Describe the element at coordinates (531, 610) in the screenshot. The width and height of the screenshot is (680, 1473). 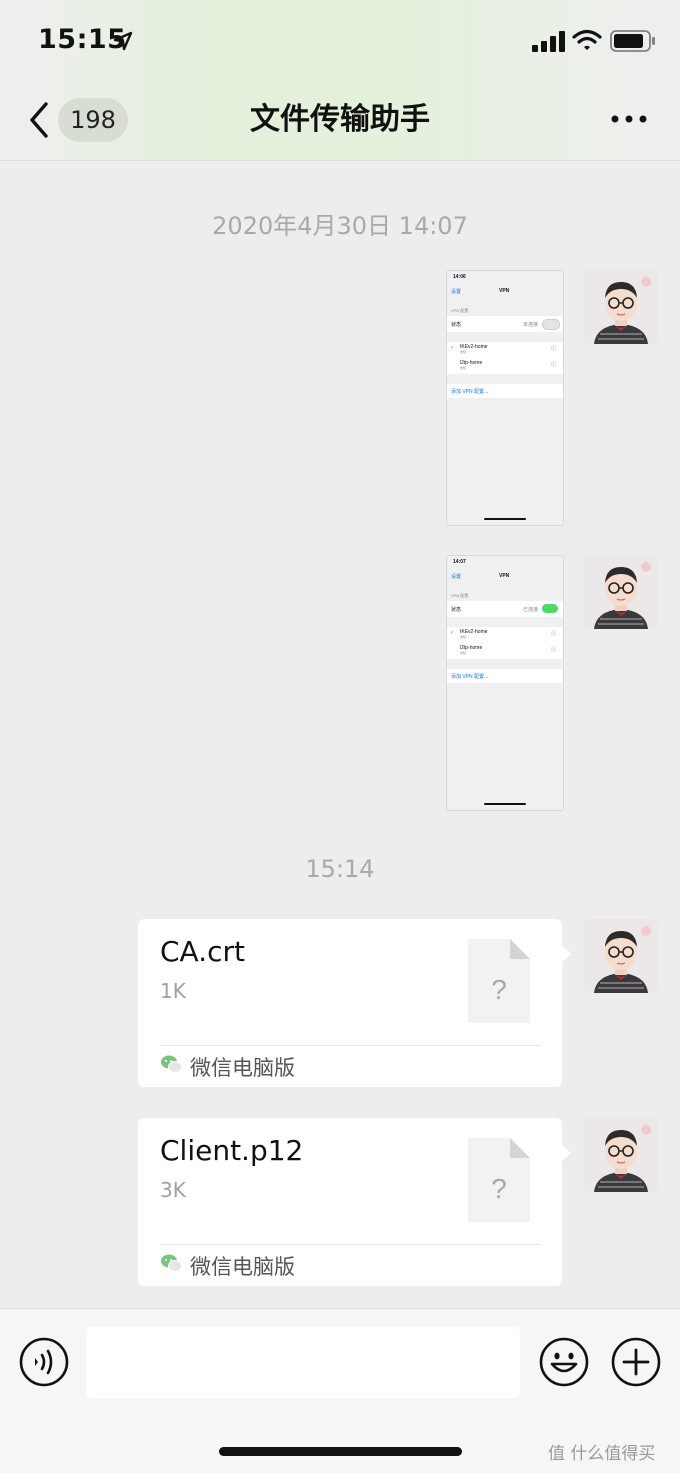
I see `shot-status-value: 已连接` at that location.